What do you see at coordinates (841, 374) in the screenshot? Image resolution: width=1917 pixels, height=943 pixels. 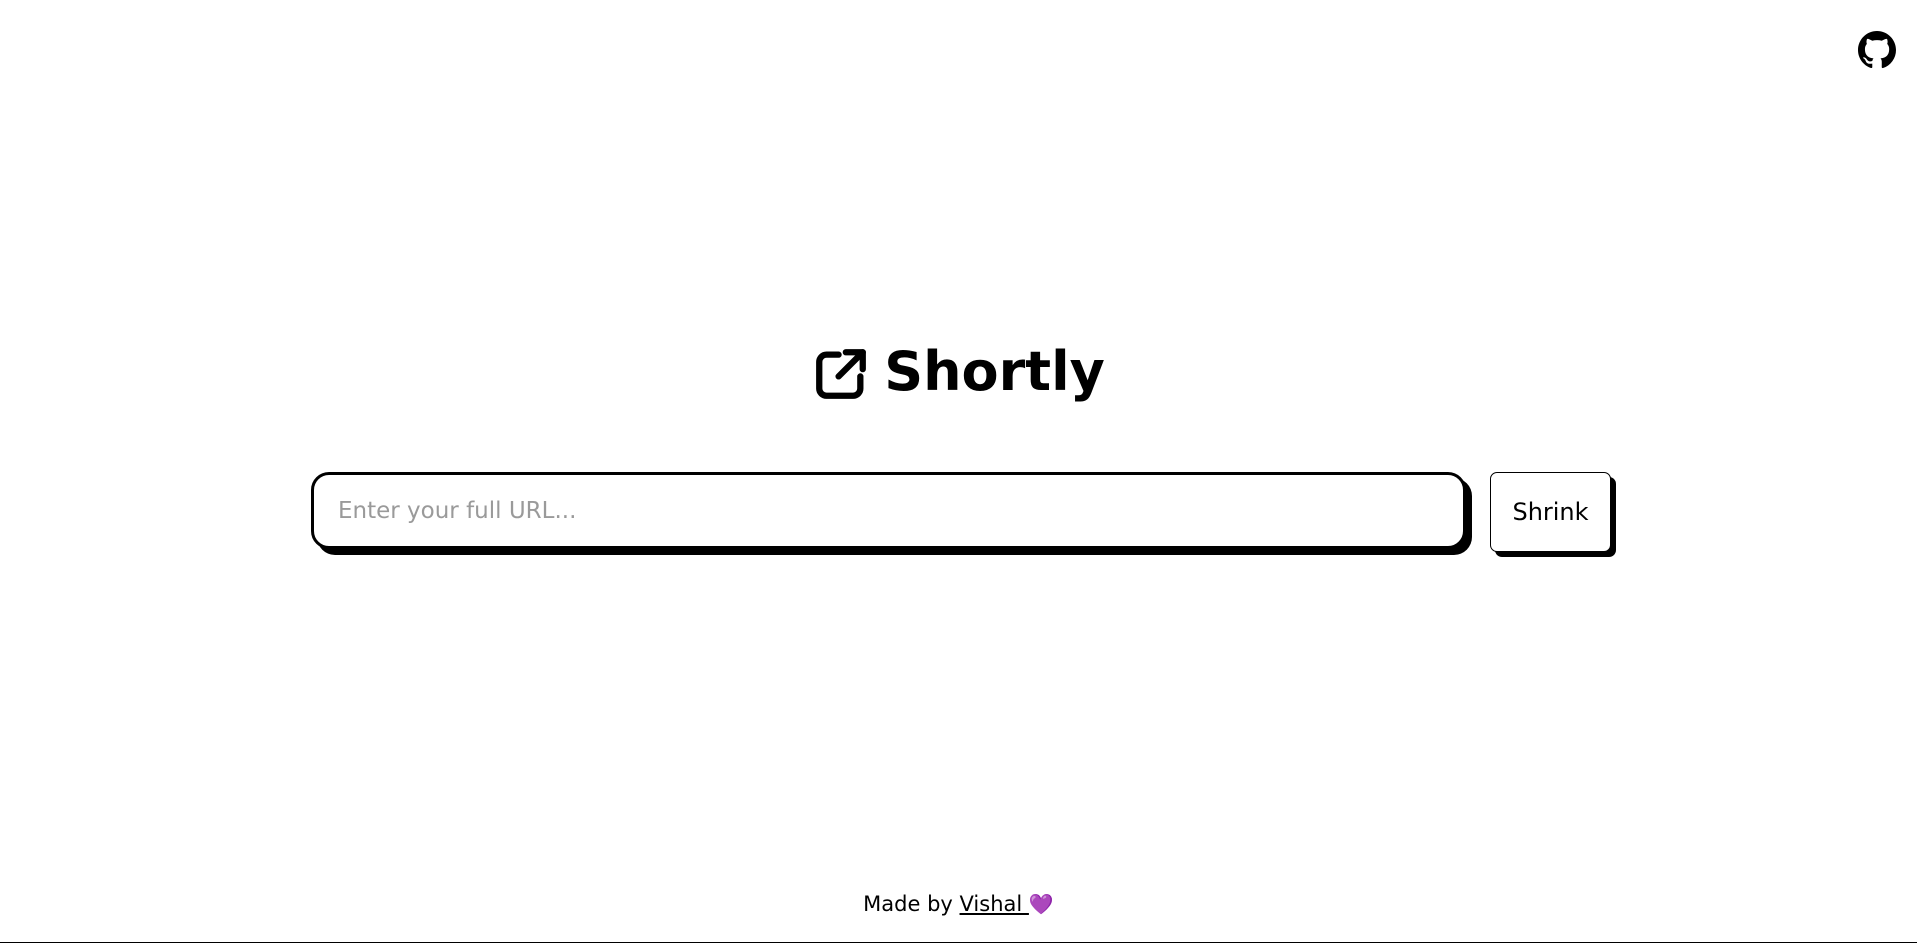 I see `external-link-icon` at bounding box center [841, 374].